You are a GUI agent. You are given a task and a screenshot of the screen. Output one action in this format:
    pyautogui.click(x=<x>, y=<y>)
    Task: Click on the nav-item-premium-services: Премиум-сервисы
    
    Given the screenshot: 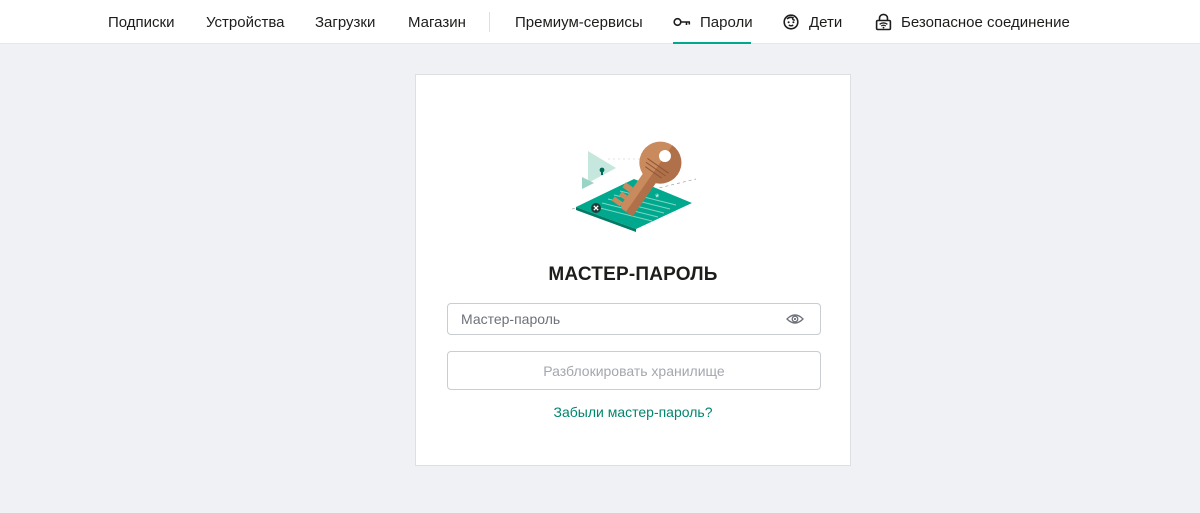 What is the action you would take?
    pyautogui.click(x=579, y=22)
    